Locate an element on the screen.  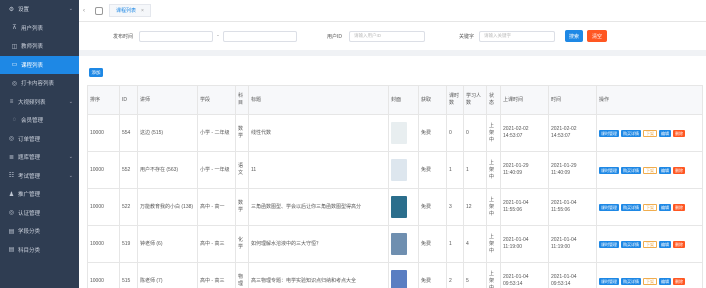
start-date-input is located at coordinates (176, 36).